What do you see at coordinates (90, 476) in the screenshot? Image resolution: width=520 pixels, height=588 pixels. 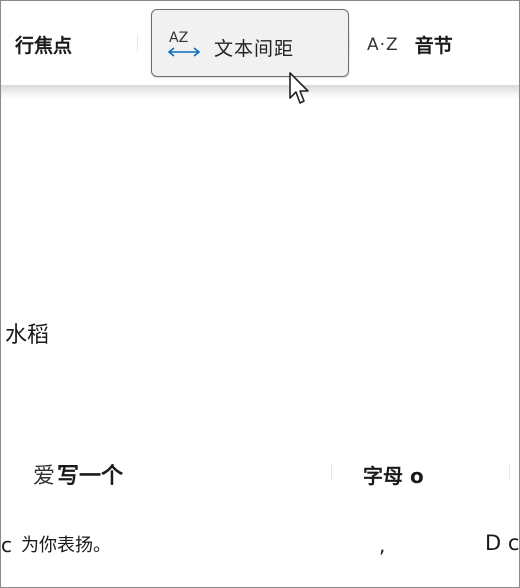 I see `content-text-fragment: 写一个` at bounding box center [90, 476].